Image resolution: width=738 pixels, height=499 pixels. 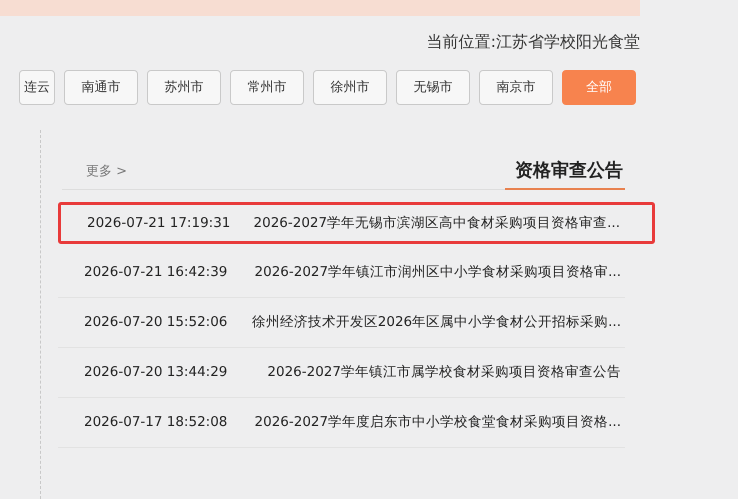 I want to click on notice-link: 2026-2027学年镇江市属学校食材采购项目资格审查公告, so click(x=444, y=372).